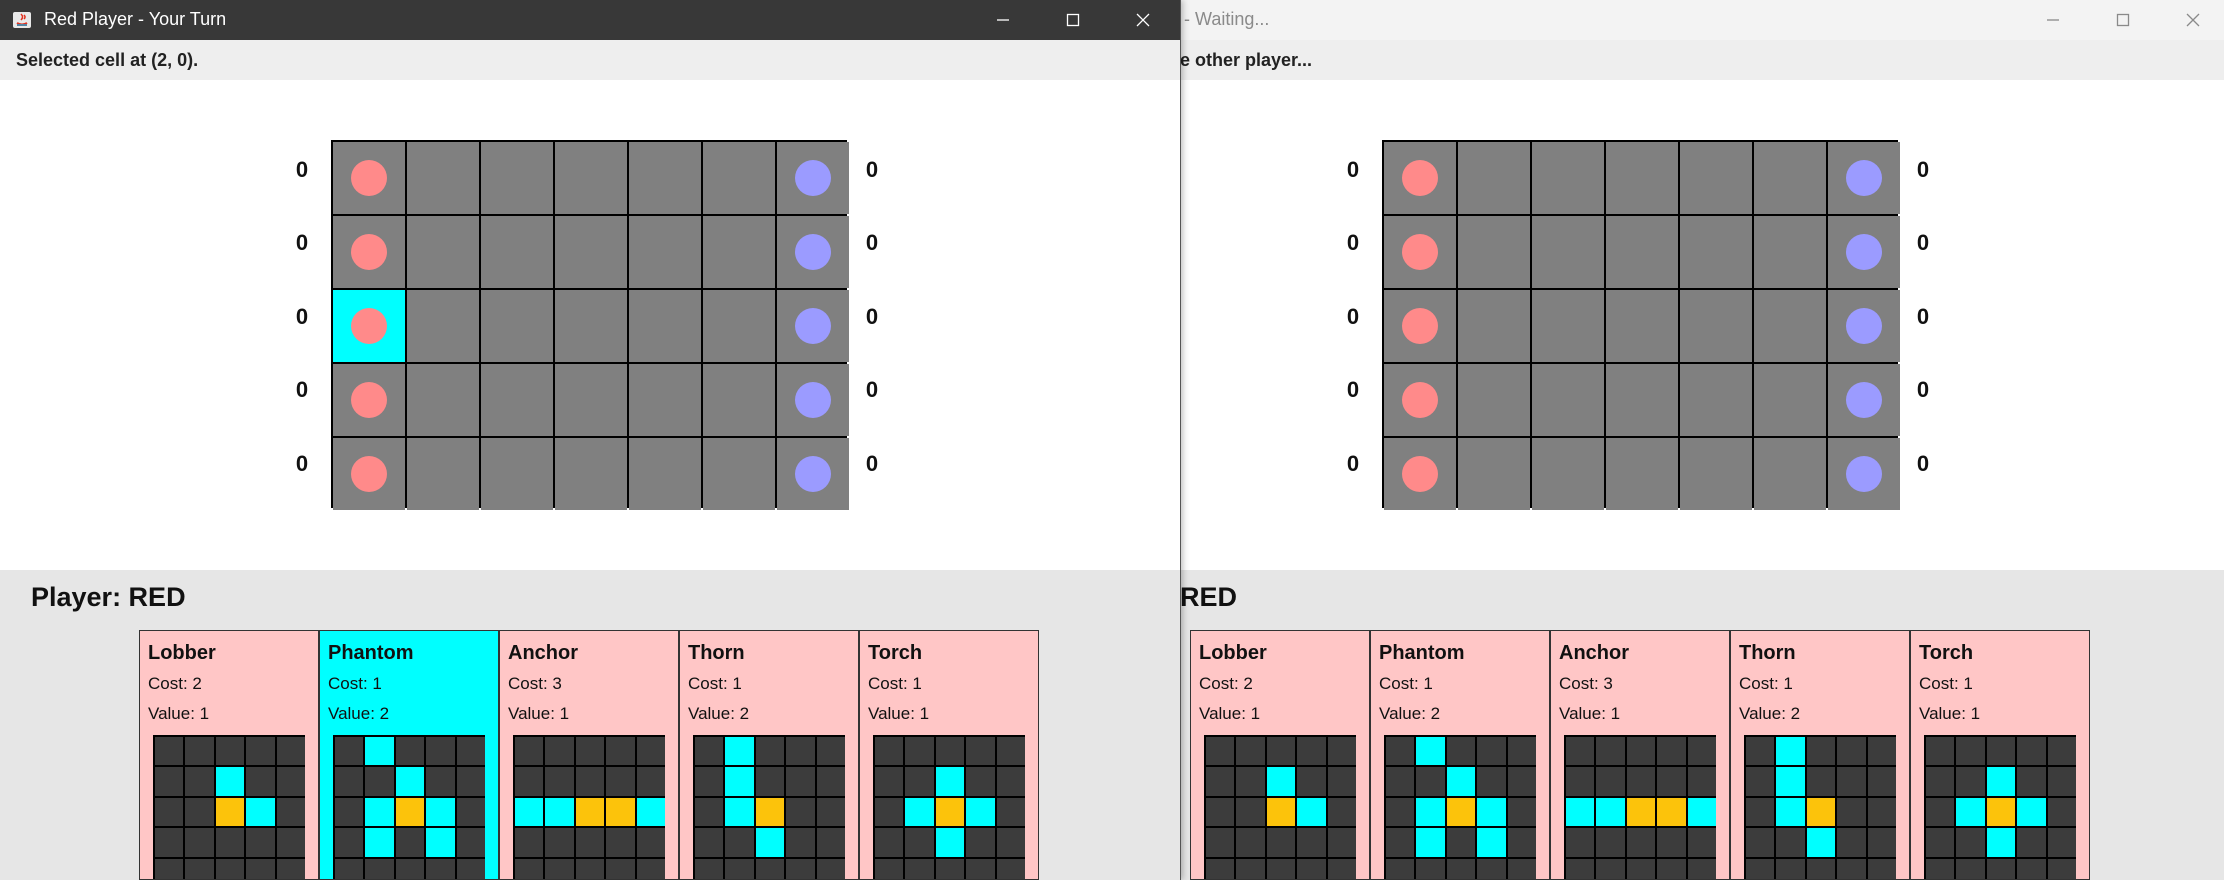 Image resolution: width=2224 pixels, height=880 pixels. What do you see at coordinates (590, 20) in the screenshot?
I see `title-bar: Red Player - Your Turn` at bounding box center [590, 20].